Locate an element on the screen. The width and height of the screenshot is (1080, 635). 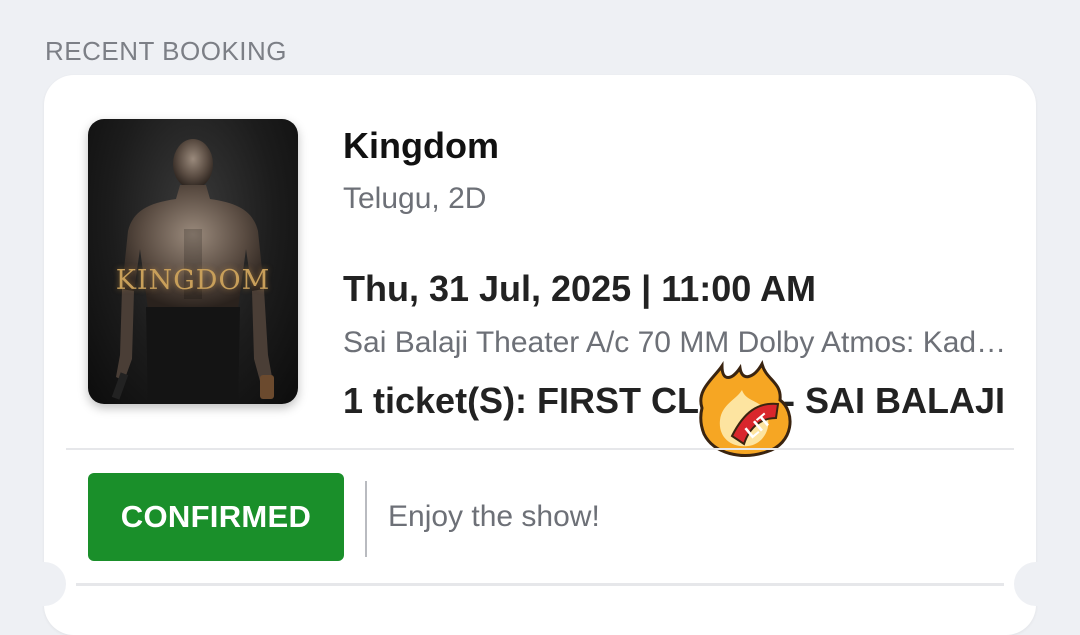
ticket-details: 1 ticket(S): FIRST CLASS - SAI BALAJI is located at coordinates (674, 400).